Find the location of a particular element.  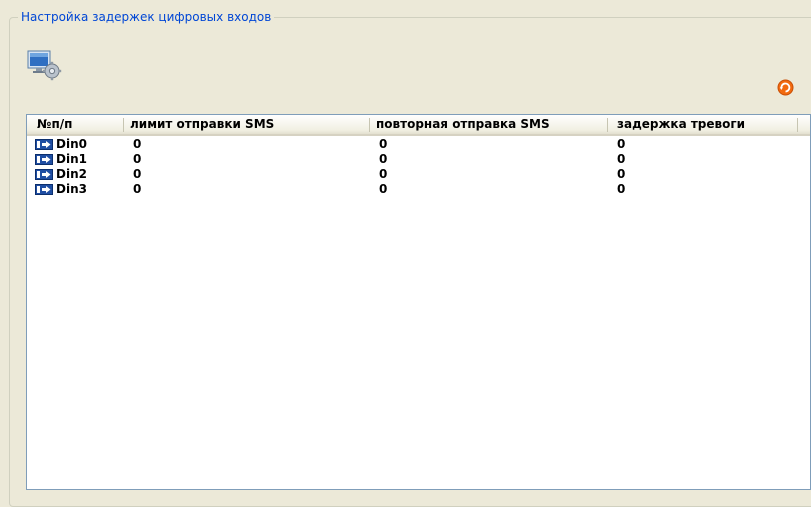

row-name-cell: Din1 is located at coordinates (61, 159).